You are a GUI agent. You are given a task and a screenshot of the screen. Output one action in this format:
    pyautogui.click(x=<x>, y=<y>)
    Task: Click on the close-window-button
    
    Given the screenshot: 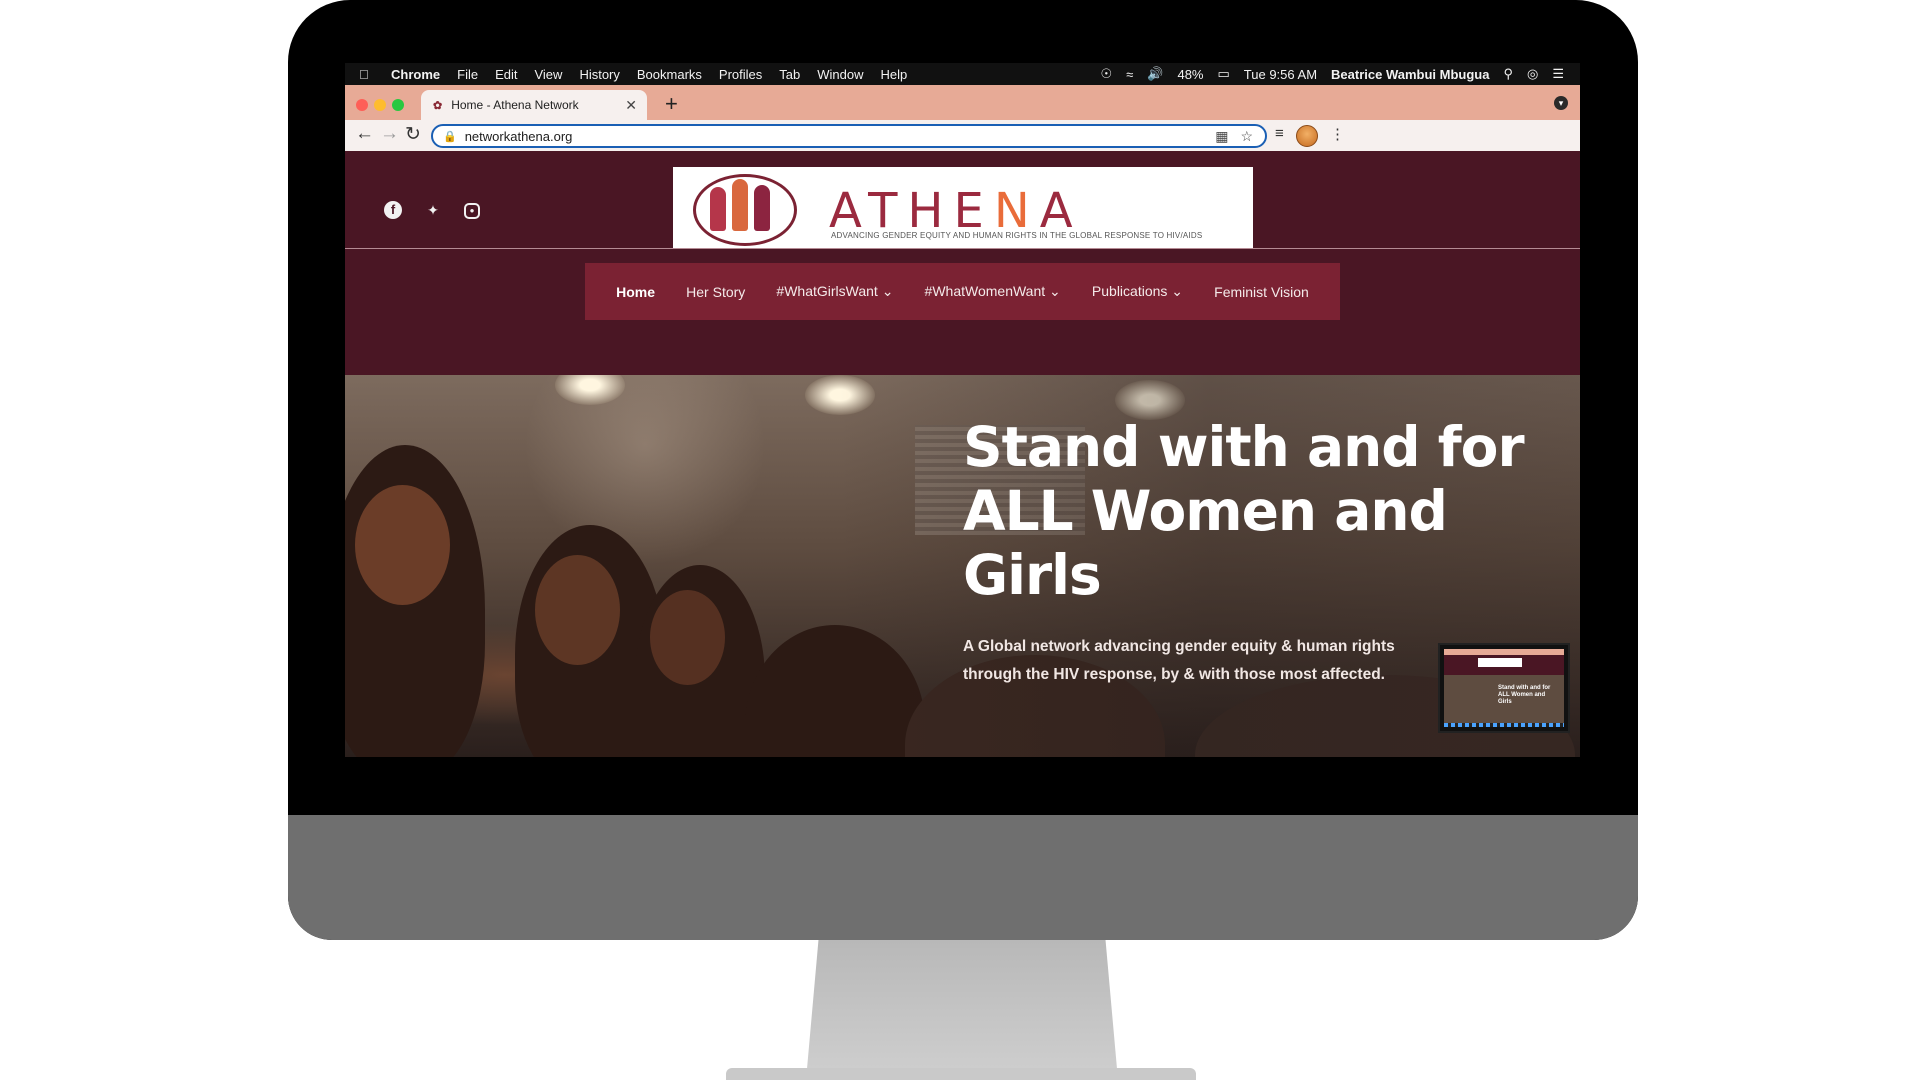 What is the action you would take?
    pyautogui.click(x=362, y=105)
    